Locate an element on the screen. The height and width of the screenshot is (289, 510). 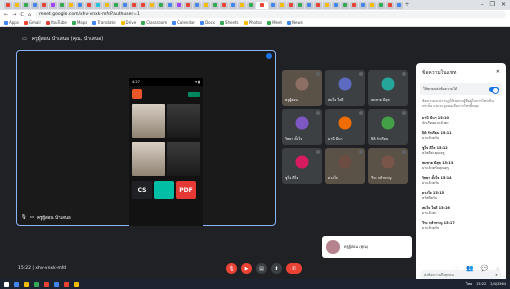
participant-tile: สมใจ ใจดี is located at coordinates (345, 88).